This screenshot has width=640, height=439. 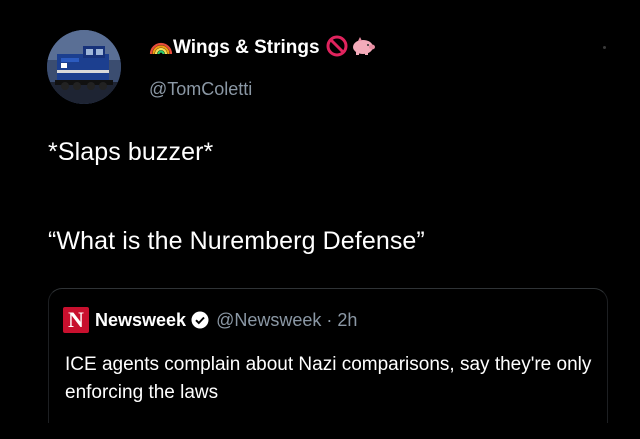 What do you see at coordinates (200, 89) in the screenshot?
I see `author-handle: @TomColetti` at bounding box center [200, 89].